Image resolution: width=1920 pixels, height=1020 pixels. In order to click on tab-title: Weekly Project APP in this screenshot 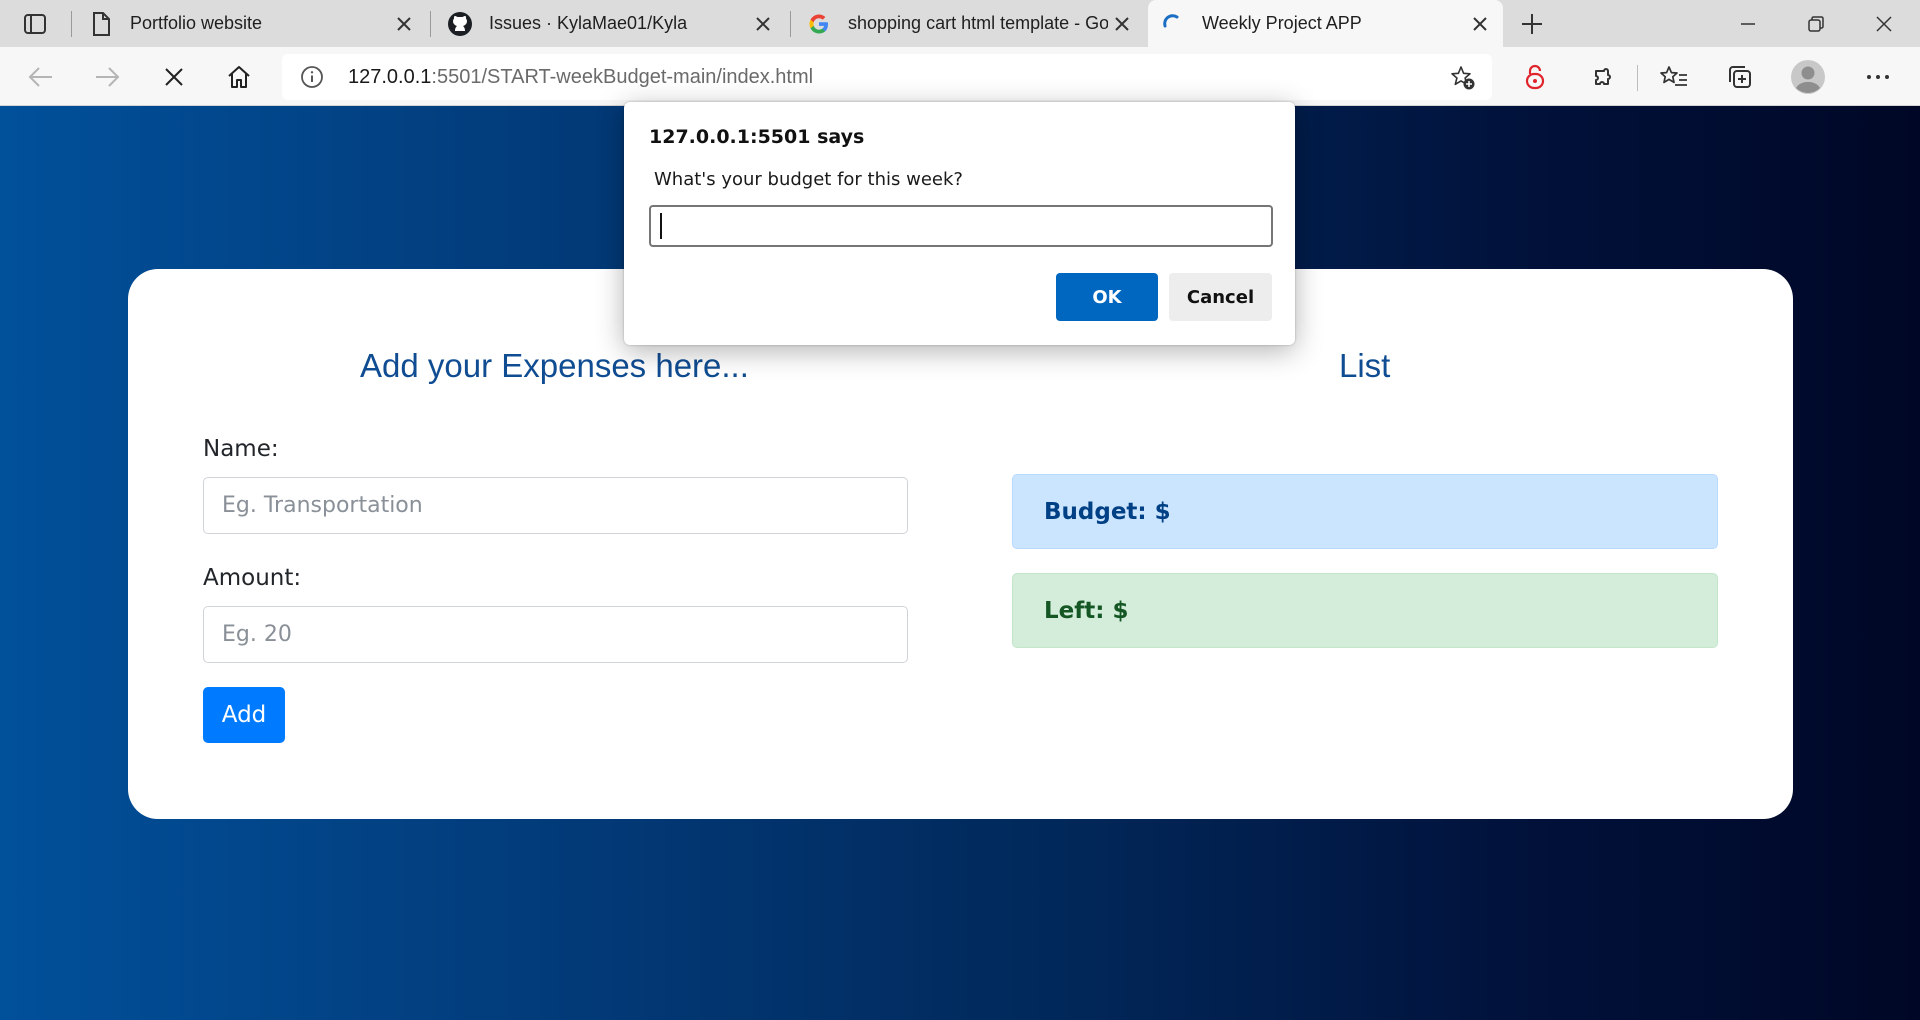, I will do `click(1282, 23)`.